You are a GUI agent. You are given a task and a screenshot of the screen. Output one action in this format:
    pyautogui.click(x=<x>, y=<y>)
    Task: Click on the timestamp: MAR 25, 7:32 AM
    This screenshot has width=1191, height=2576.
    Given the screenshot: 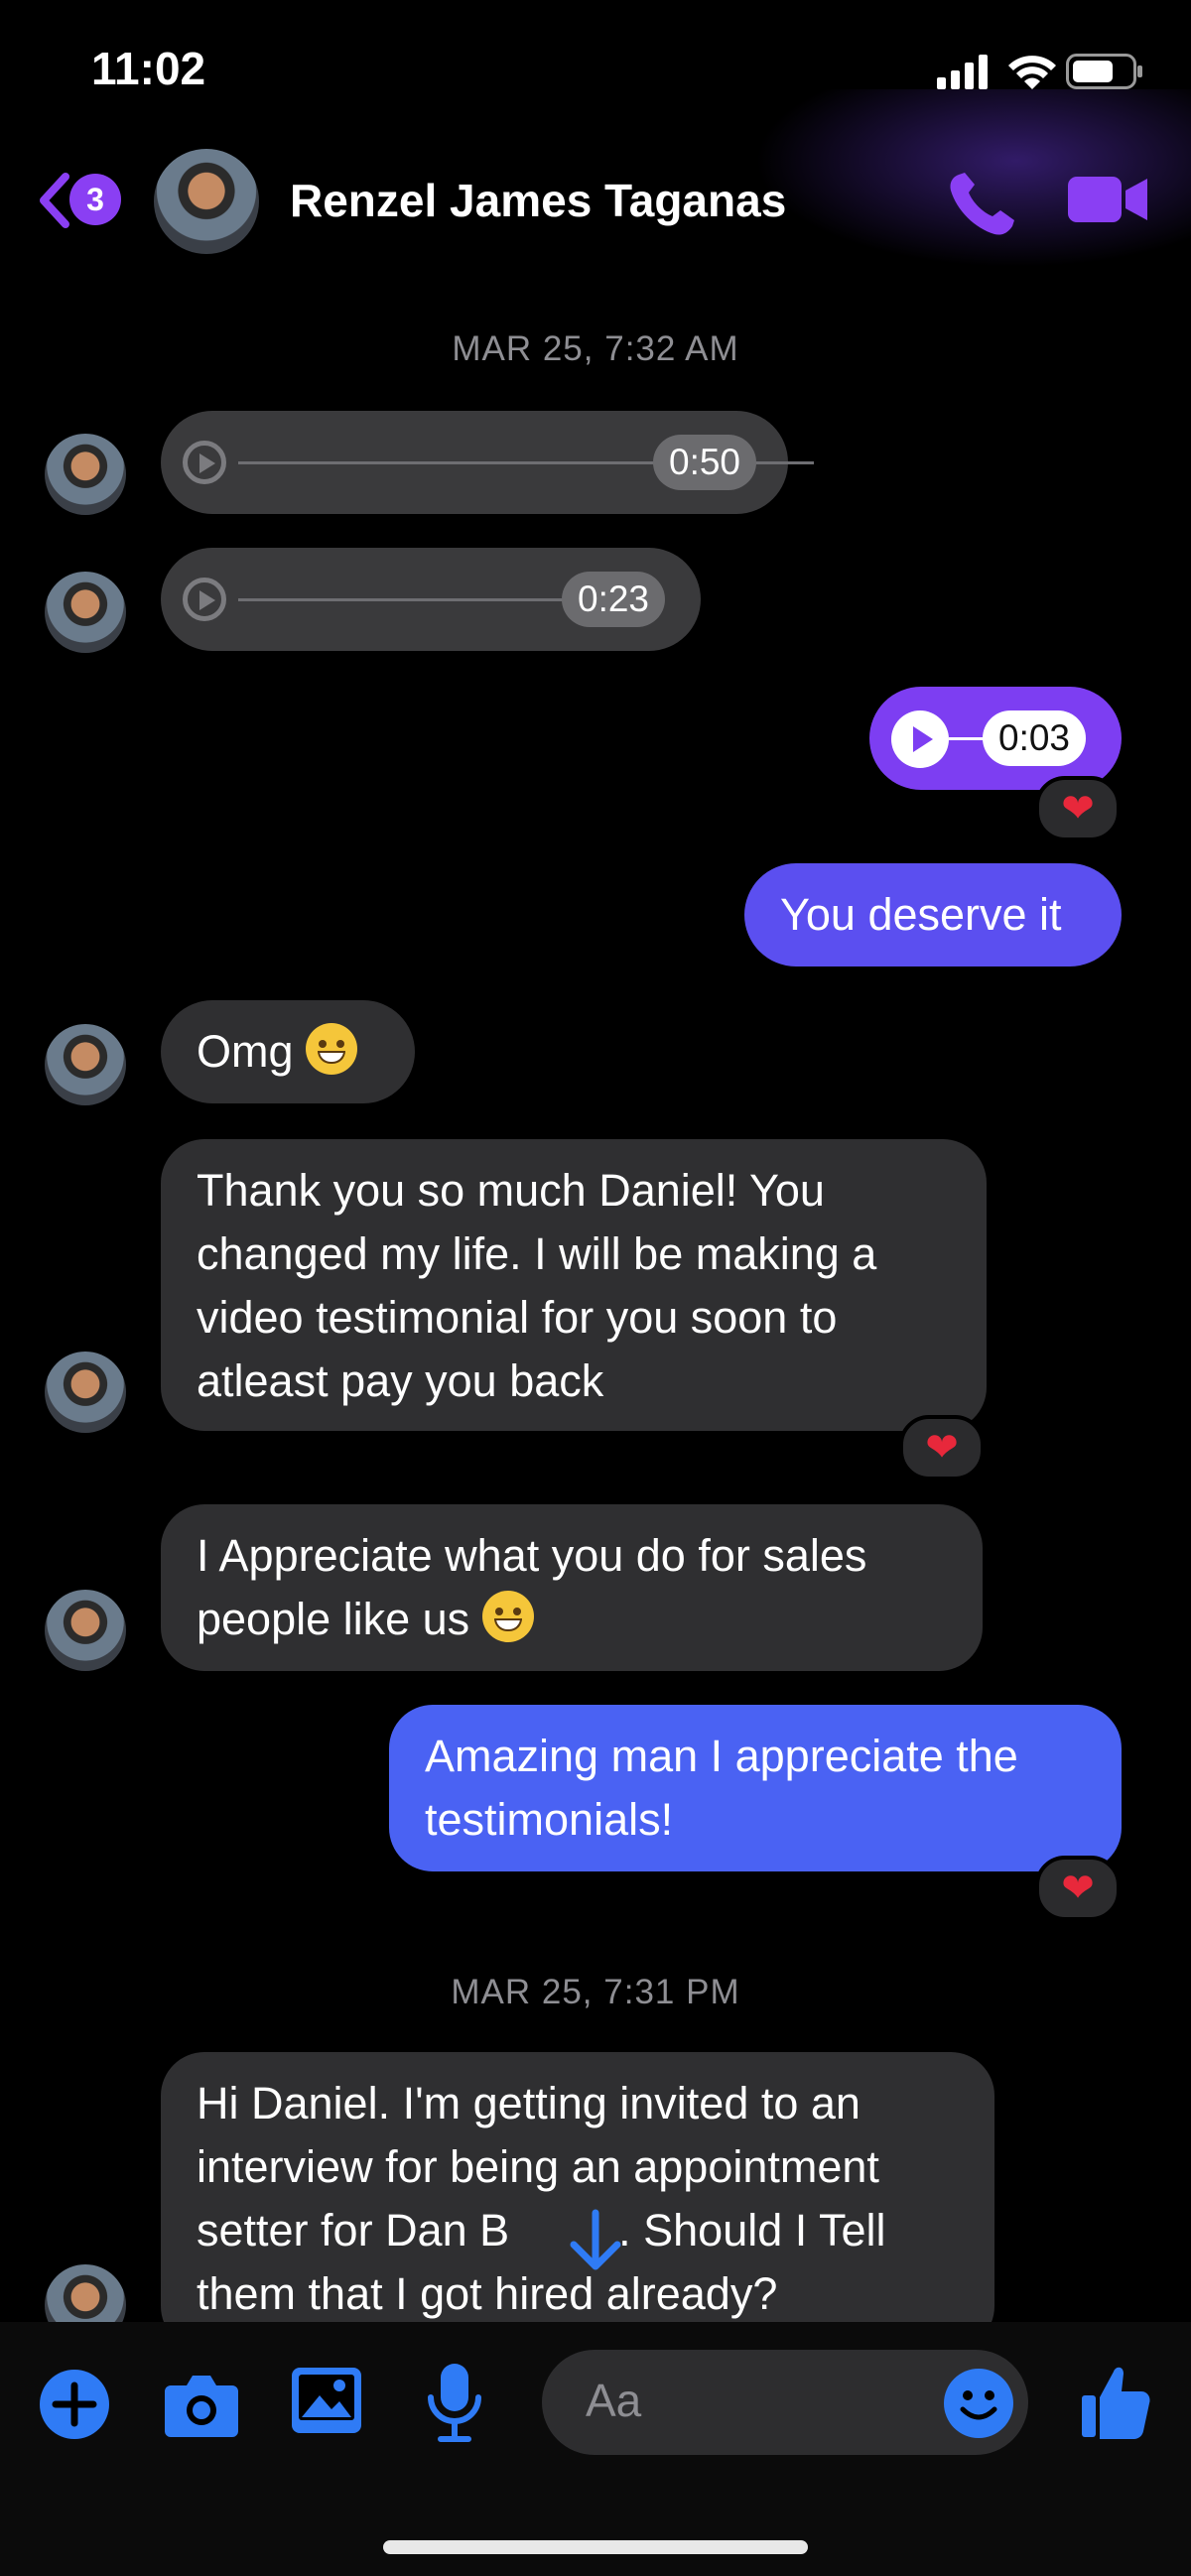 What is the action you would take?
    pyautogui.click(x=595, y=349)
    